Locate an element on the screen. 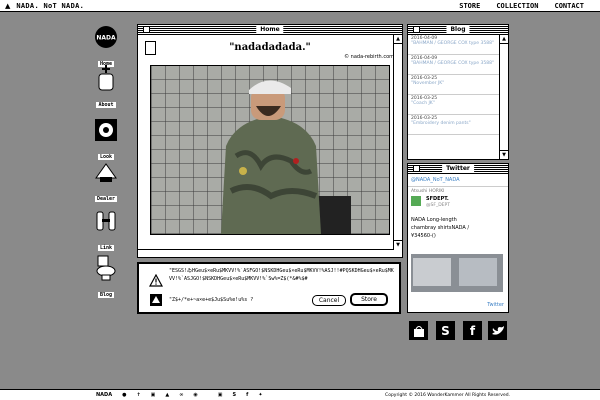 This screenshot has height=400, width=600. desktop-label-dealer: Dealer is located at coordinates (106, 199).